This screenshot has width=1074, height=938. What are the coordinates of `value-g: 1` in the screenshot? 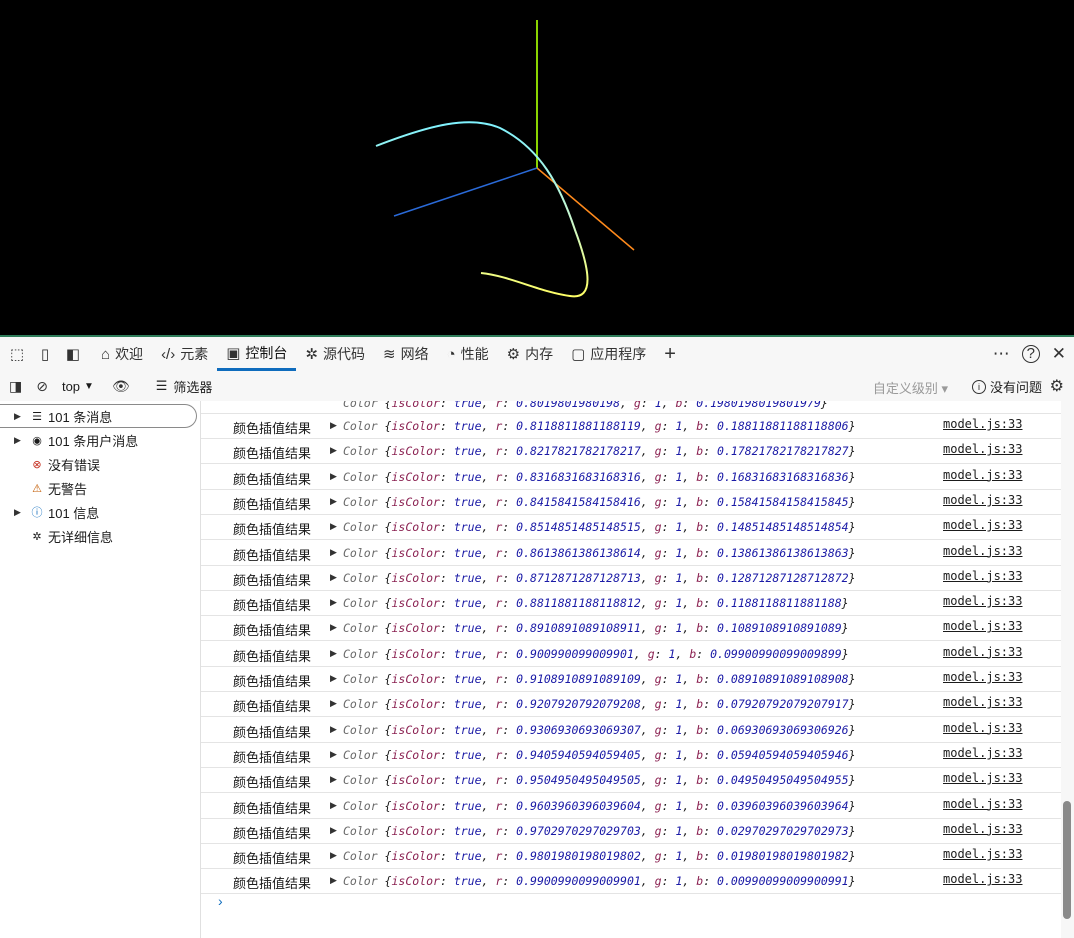 It's located at (679, 501).